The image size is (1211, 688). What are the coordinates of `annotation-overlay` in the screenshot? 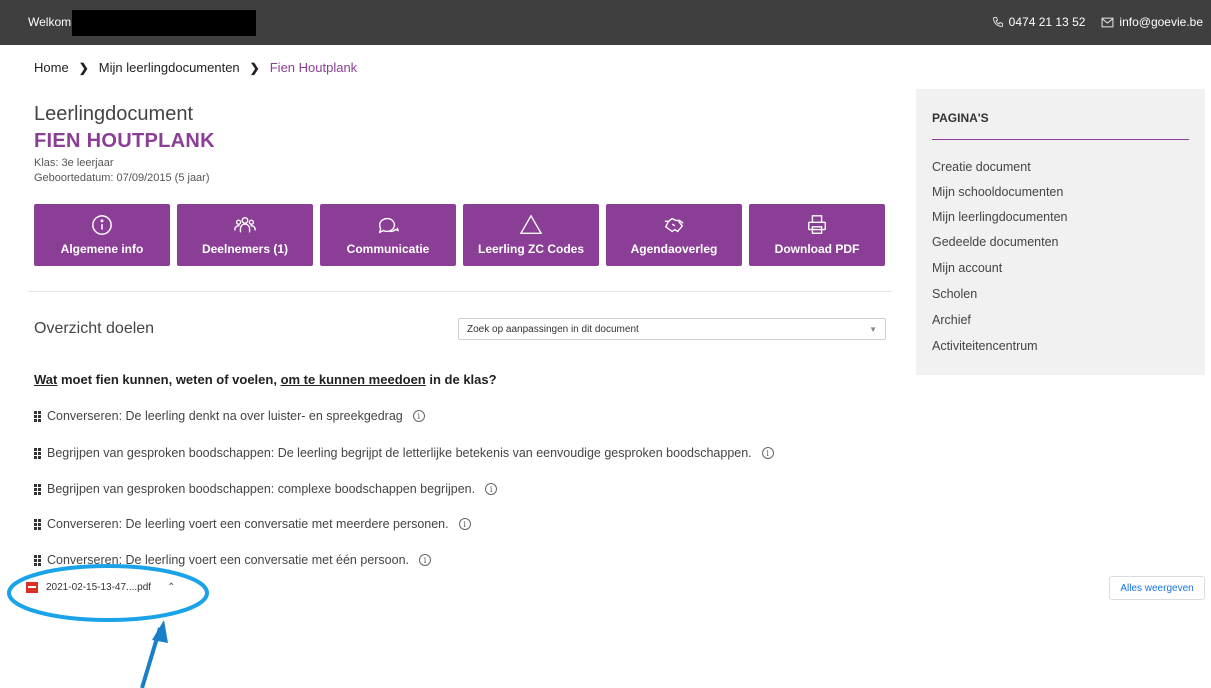 It's located at (108, 626).